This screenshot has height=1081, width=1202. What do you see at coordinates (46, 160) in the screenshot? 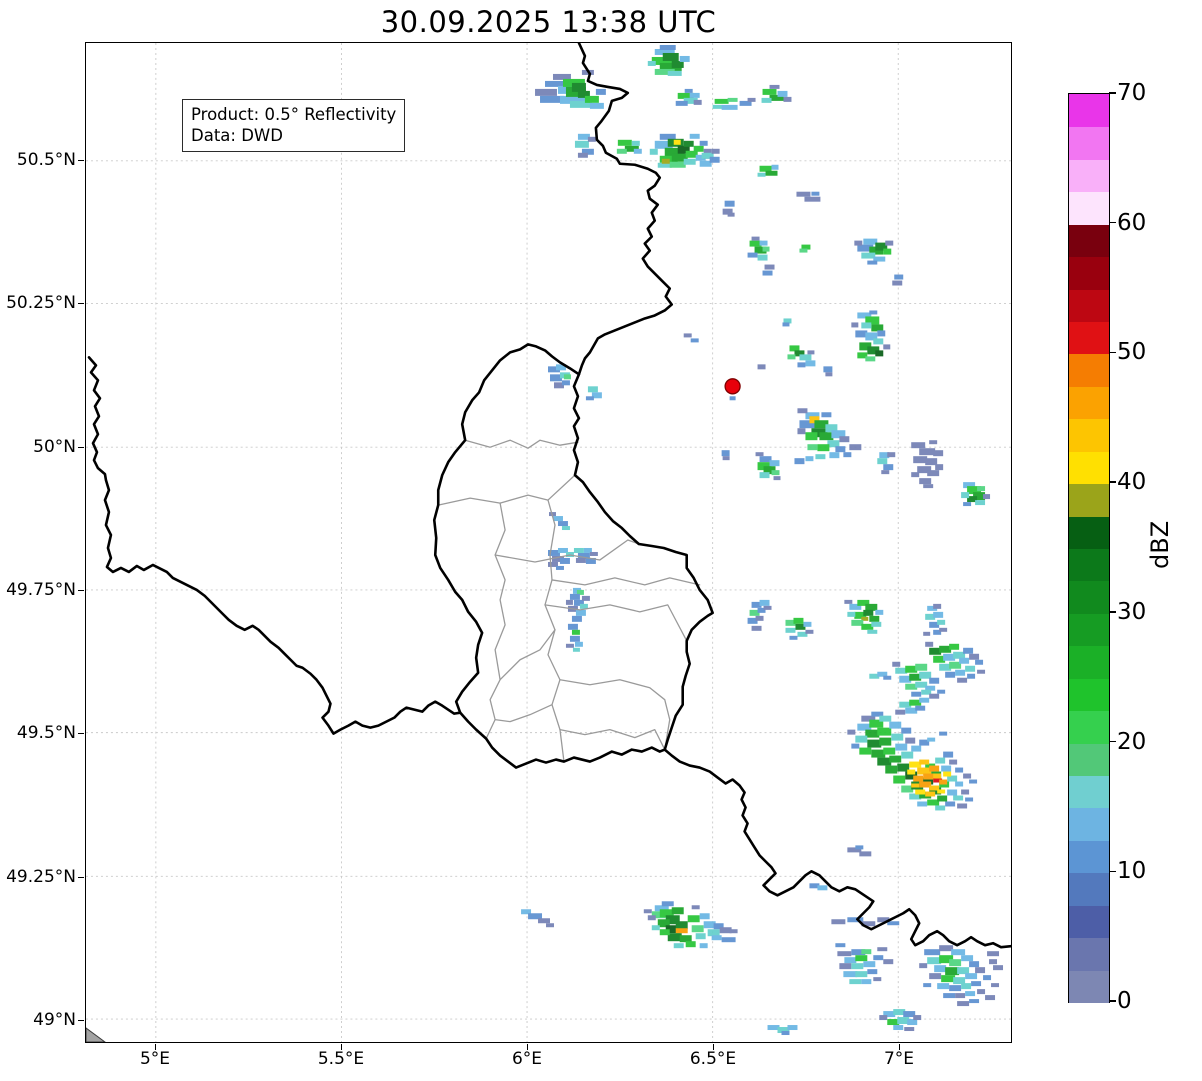
I see `lat-tick-label: 50.5°N` at bounding box center [46, 160].